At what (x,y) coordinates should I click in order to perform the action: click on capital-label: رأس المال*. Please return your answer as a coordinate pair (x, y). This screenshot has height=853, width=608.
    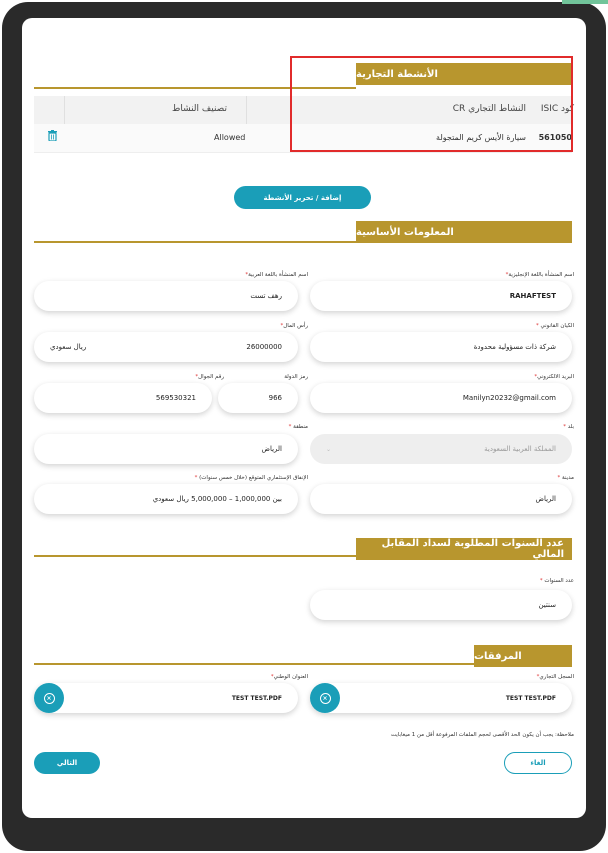
    Looking at the image, I should click on (294, 326).